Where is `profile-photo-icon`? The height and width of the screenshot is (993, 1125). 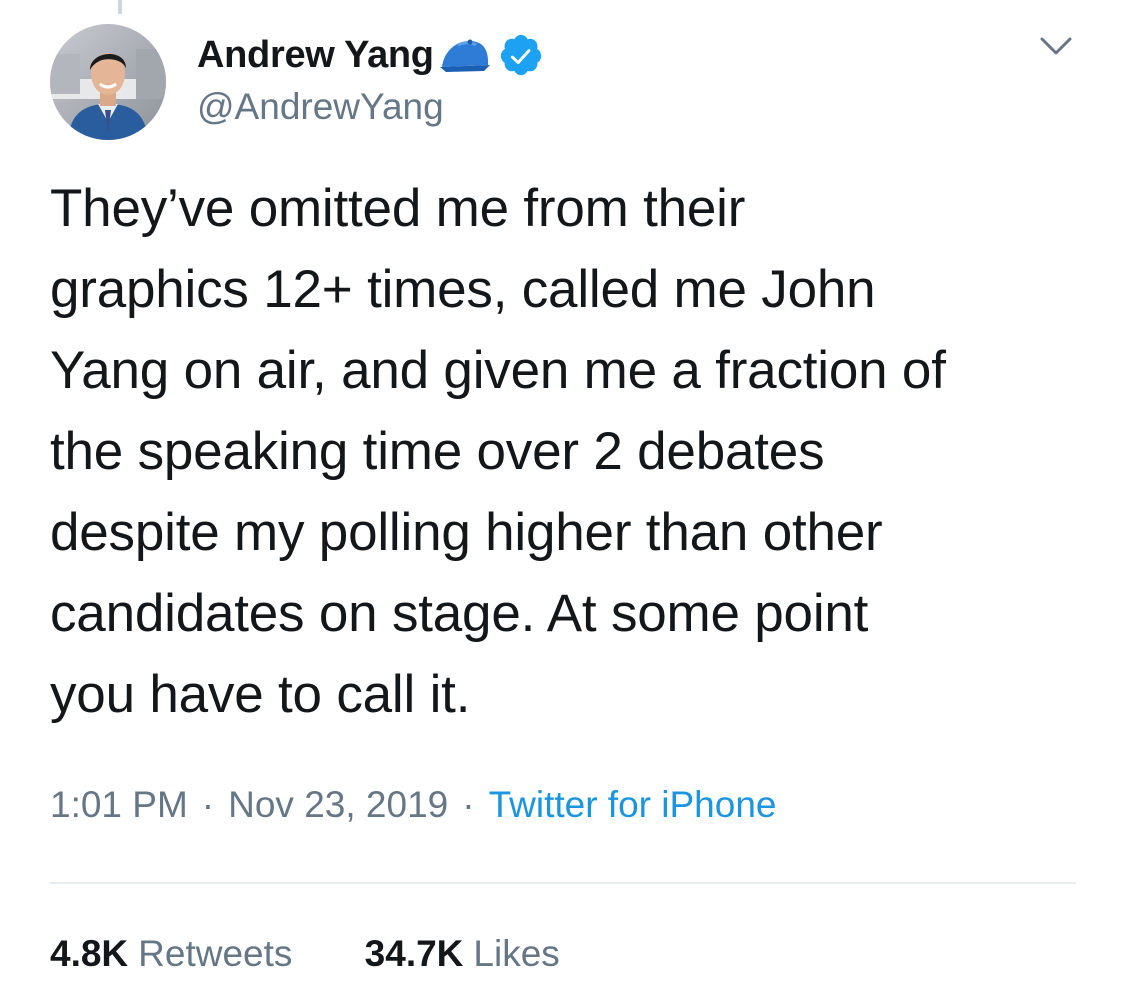
profile-photo-icon is located at coordinates (108, 82).